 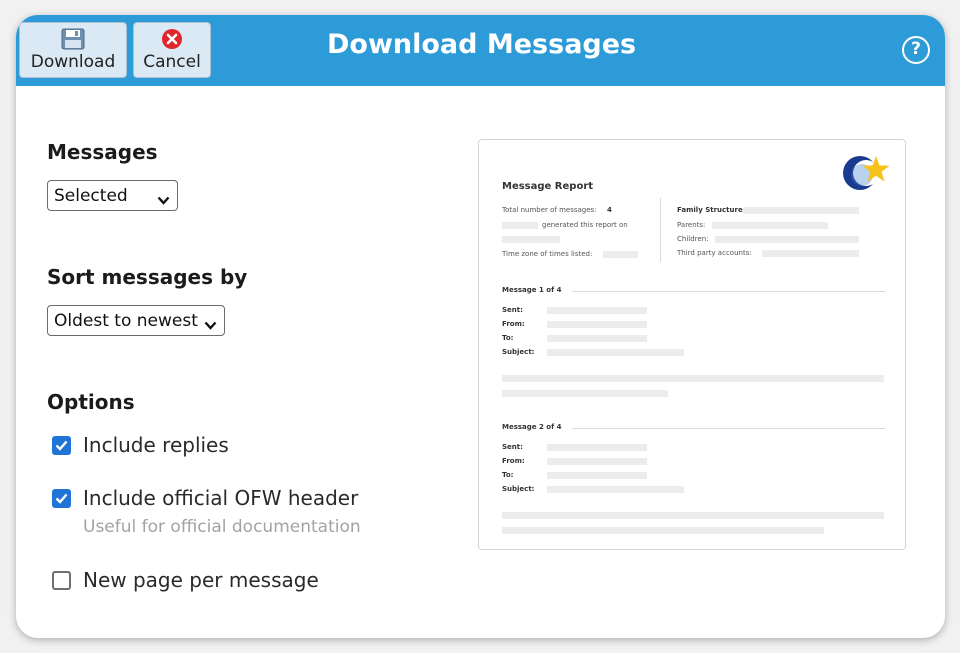 What do you see at coordinates (91, 195) in the screenshot?
I see `messages-select-value: Selected` at bounding box center [91, 195].